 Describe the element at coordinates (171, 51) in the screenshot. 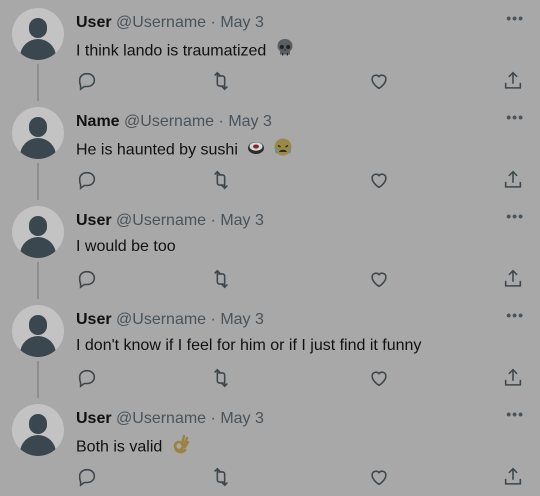

I see `tweet-text-content: I think lando is traumatized` at that location.